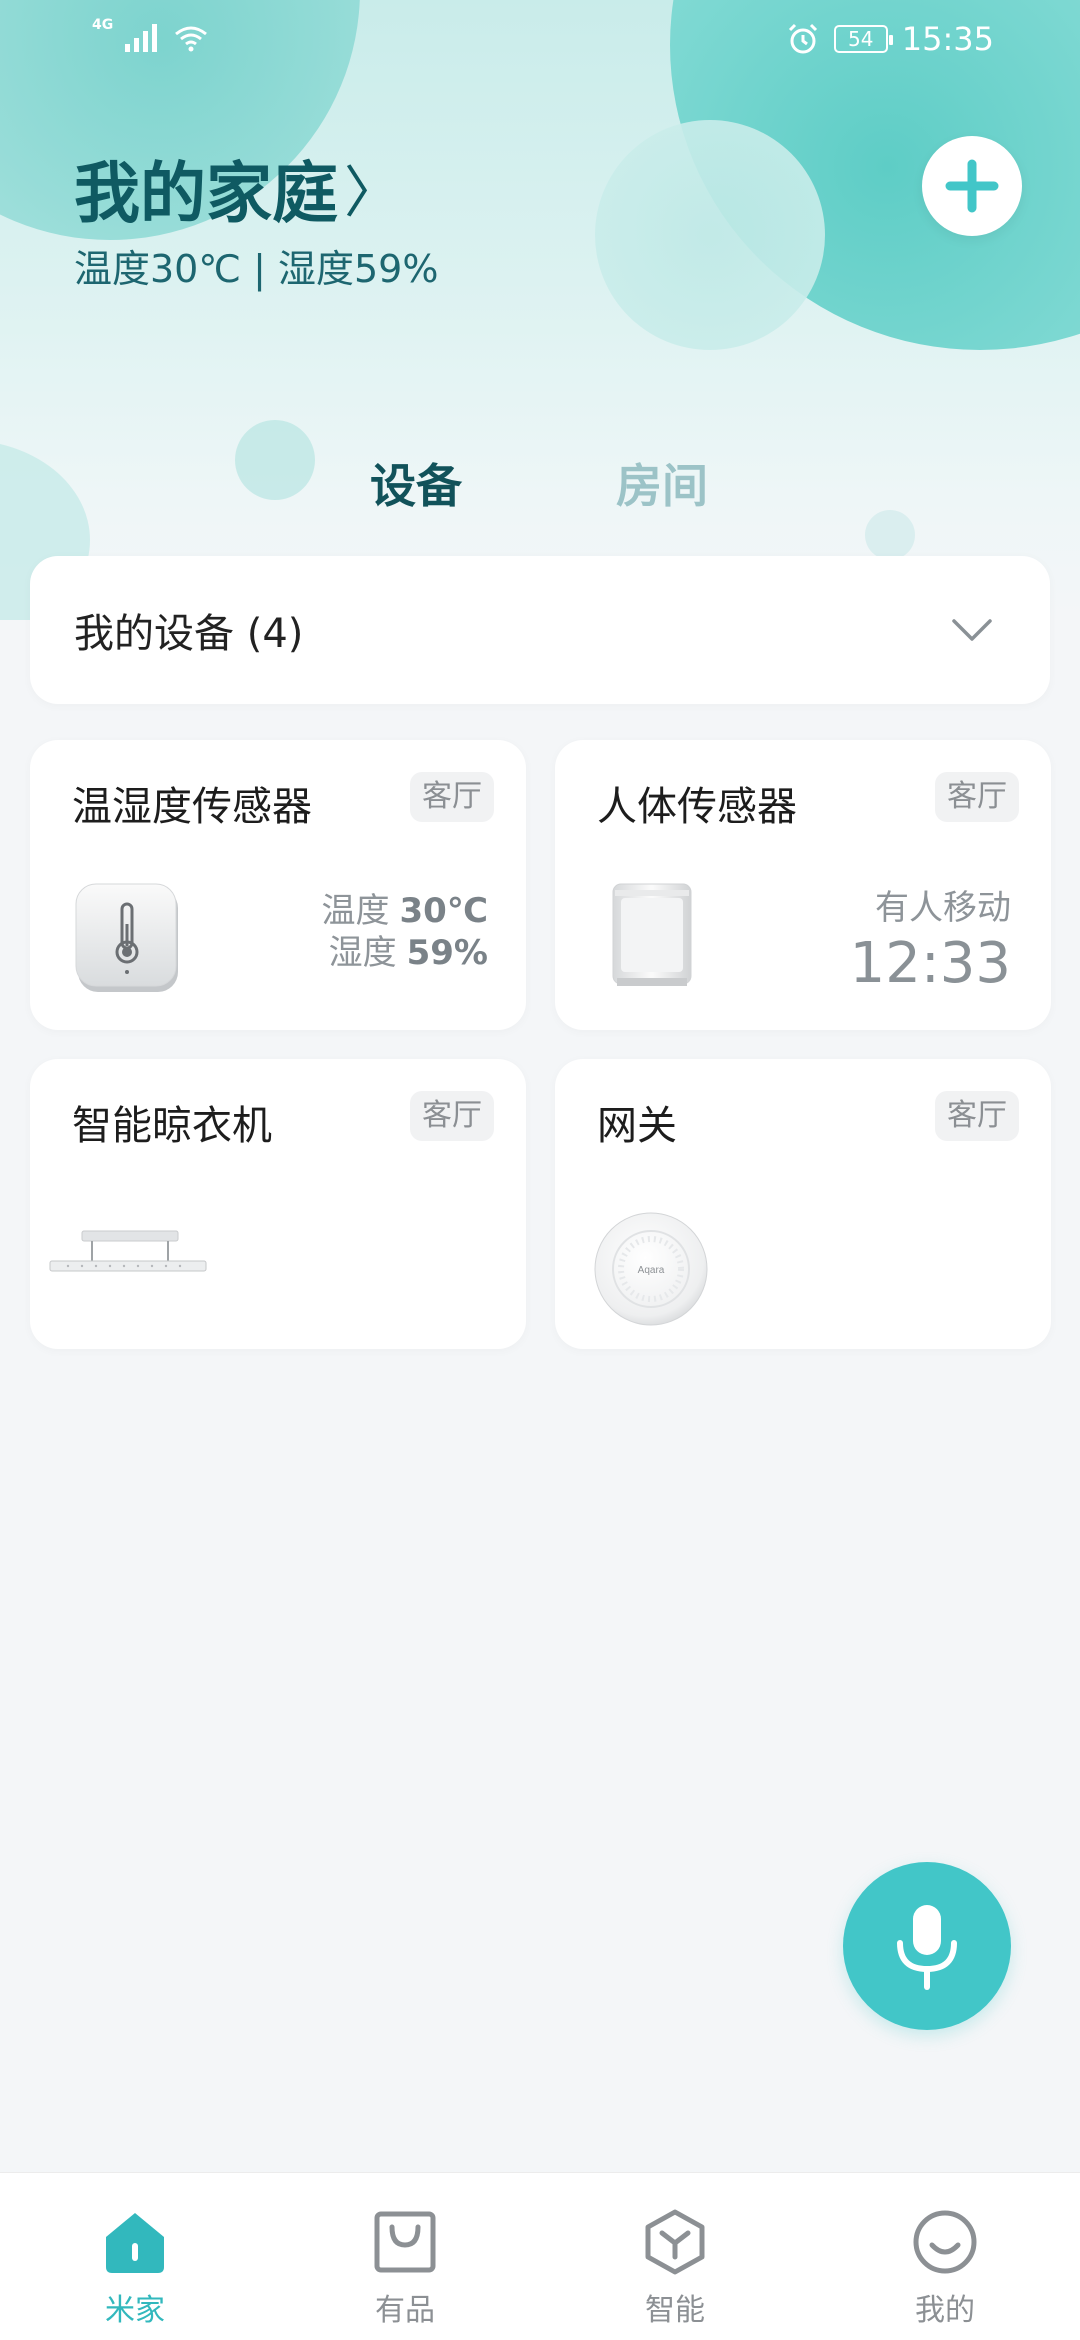  I want to click on bottom-navigation: 米家 有品 智能 我的, so click(540, 2256).